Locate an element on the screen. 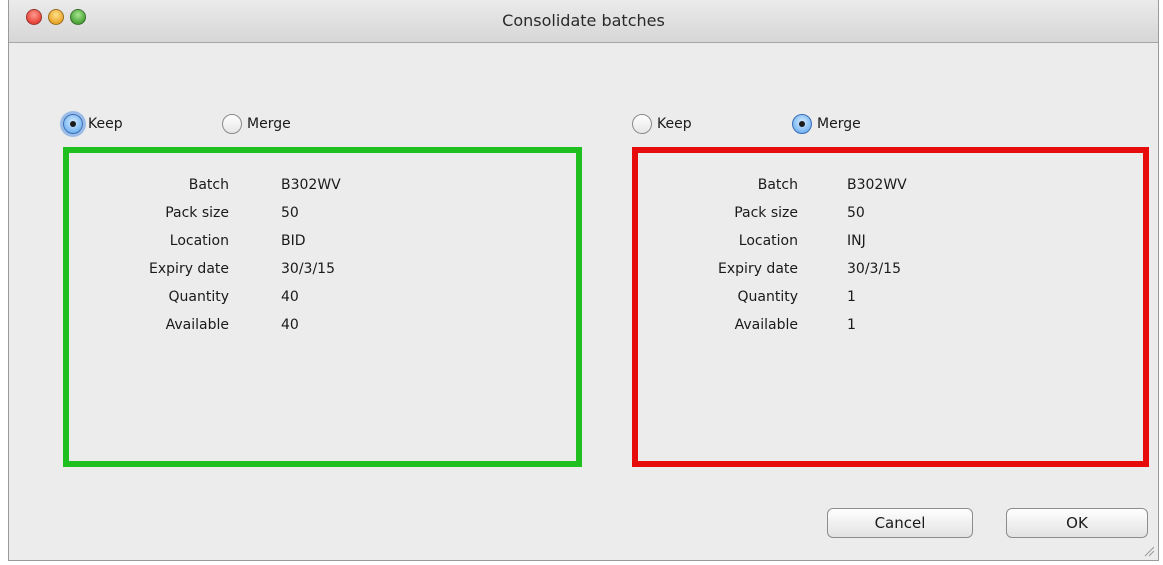 The height and width of the screenshot is (565, 1163). left-merge-radio: Merge is located at coordinates (256, 124).